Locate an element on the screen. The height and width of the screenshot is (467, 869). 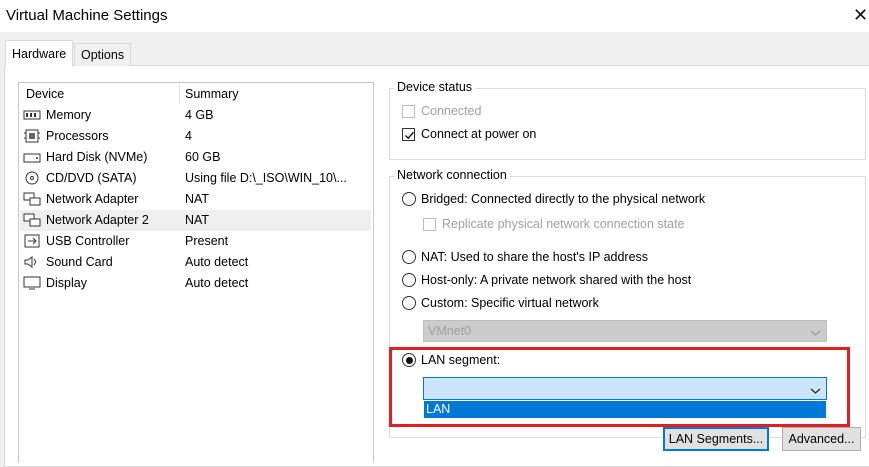
device-name: Network Adapter is located at coordinates (92, 199).